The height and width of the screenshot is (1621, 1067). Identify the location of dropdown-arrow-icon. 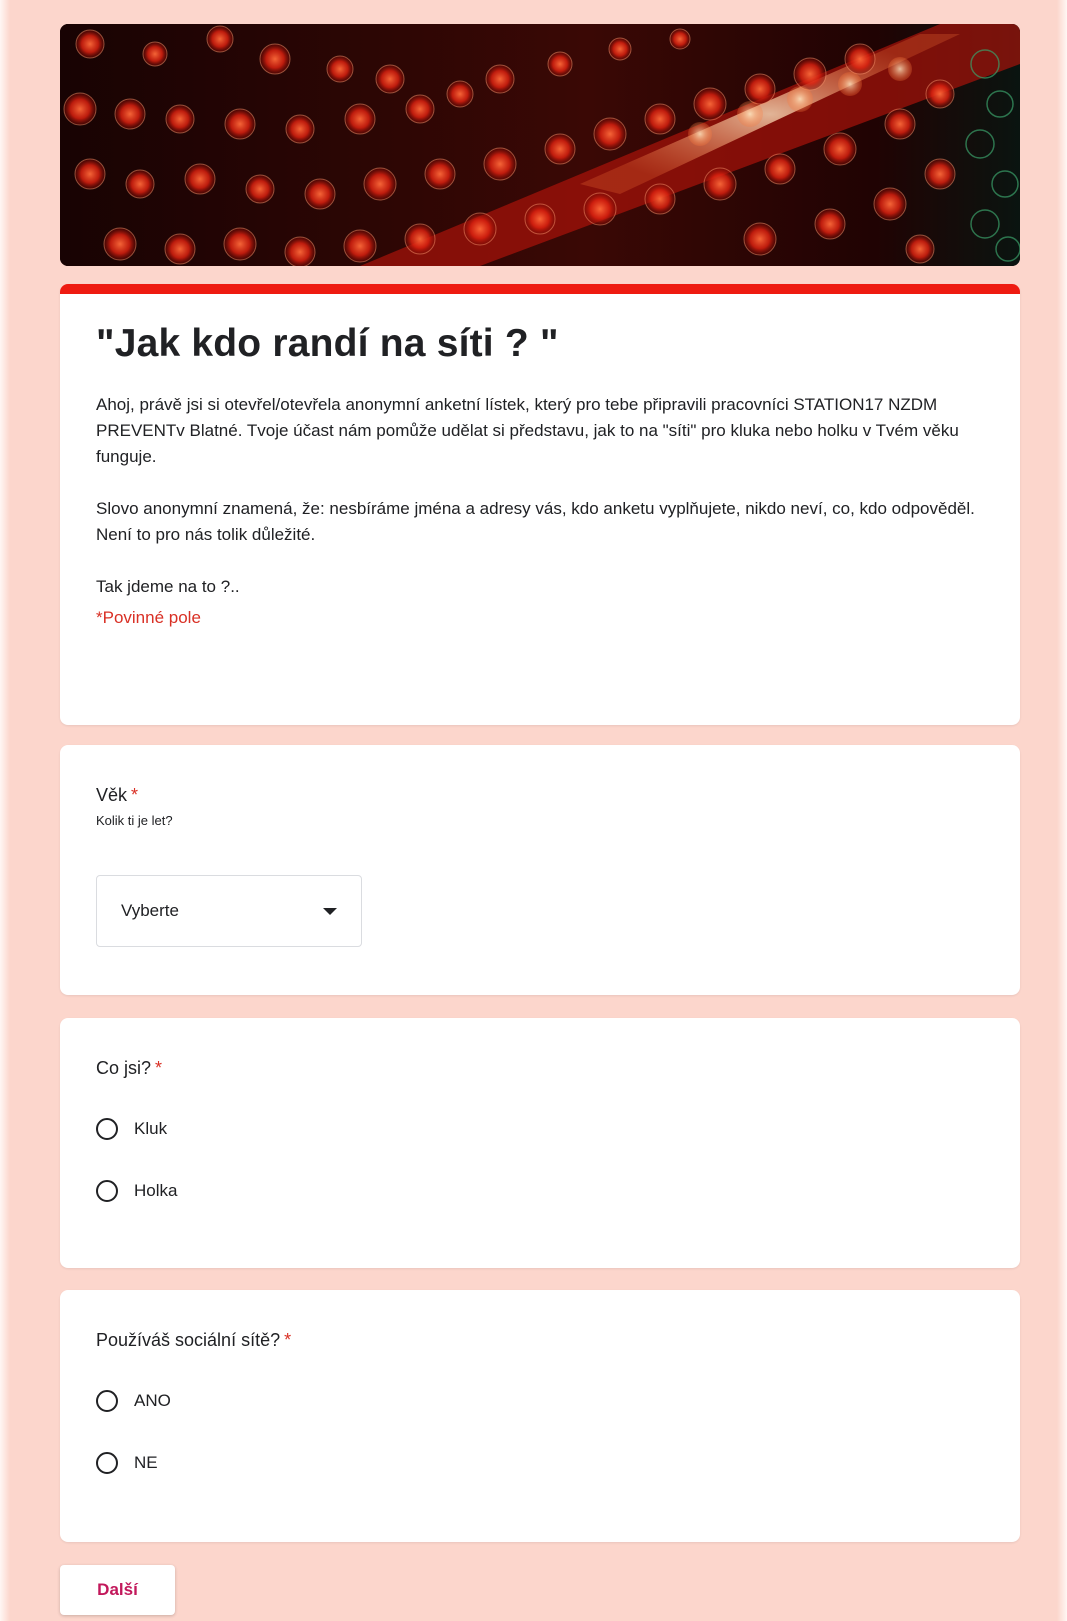
(330, 911).